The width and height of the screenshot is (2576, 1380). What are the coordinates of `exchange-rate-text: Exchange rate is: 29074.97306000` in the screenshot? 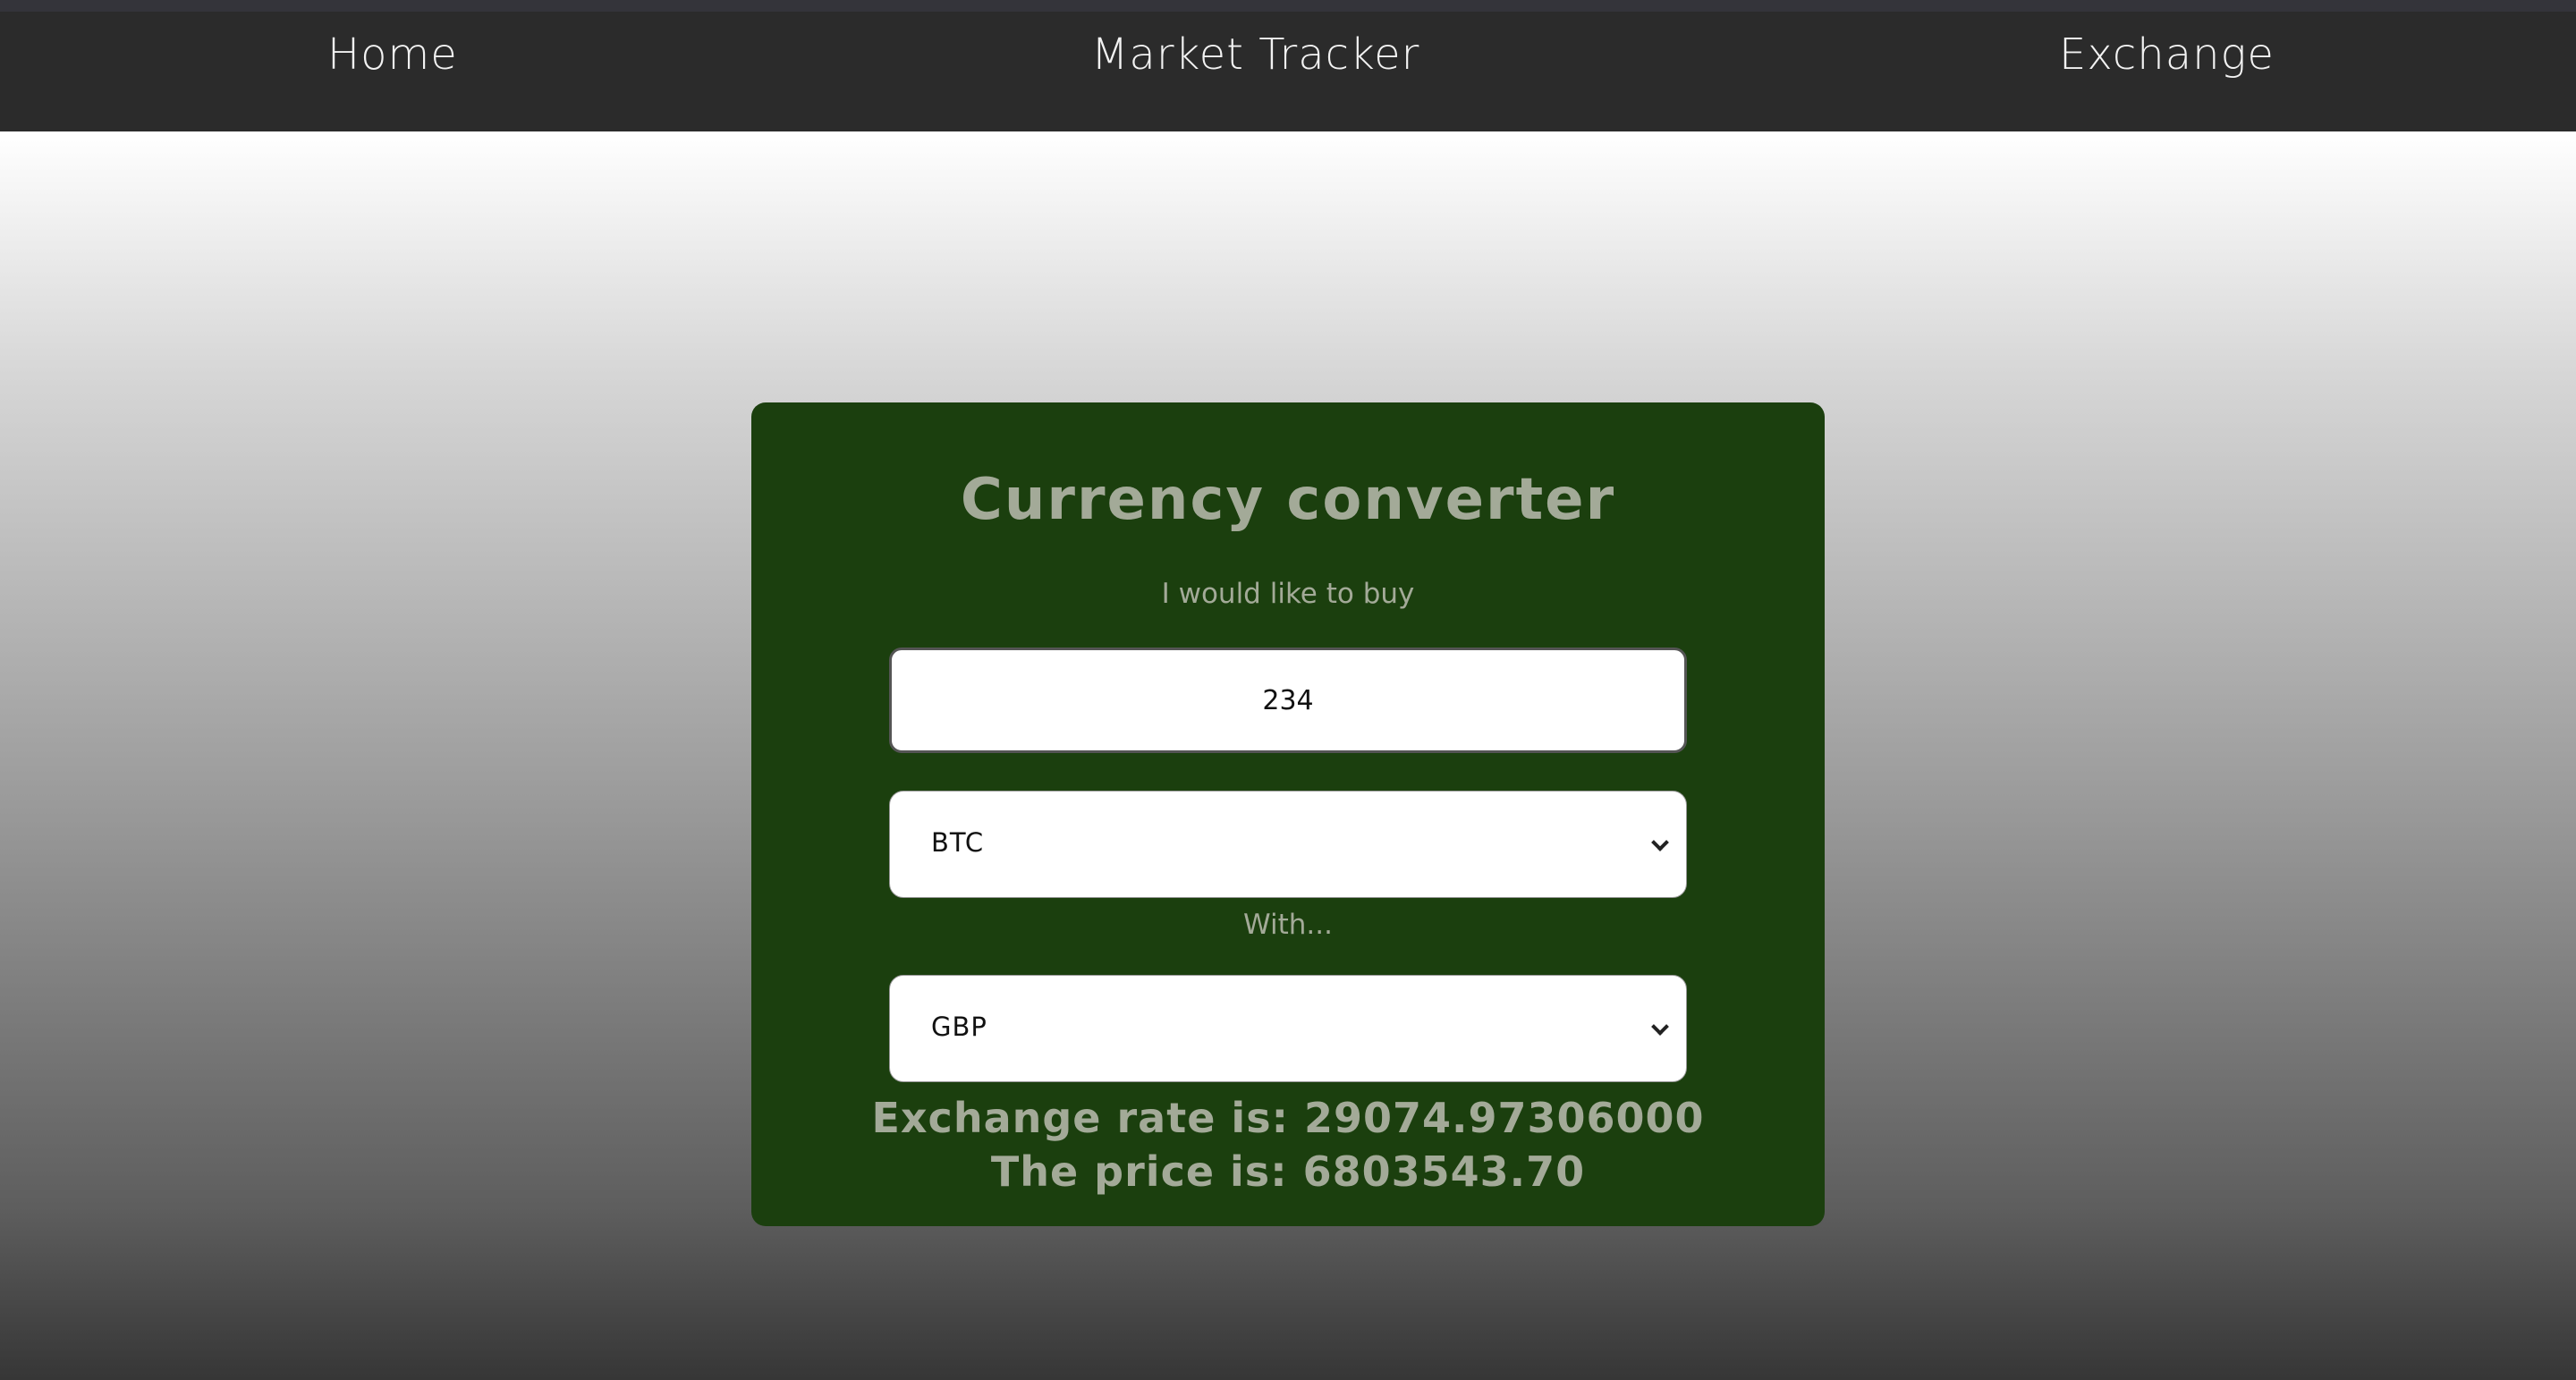 It's located at (1288, 1118).